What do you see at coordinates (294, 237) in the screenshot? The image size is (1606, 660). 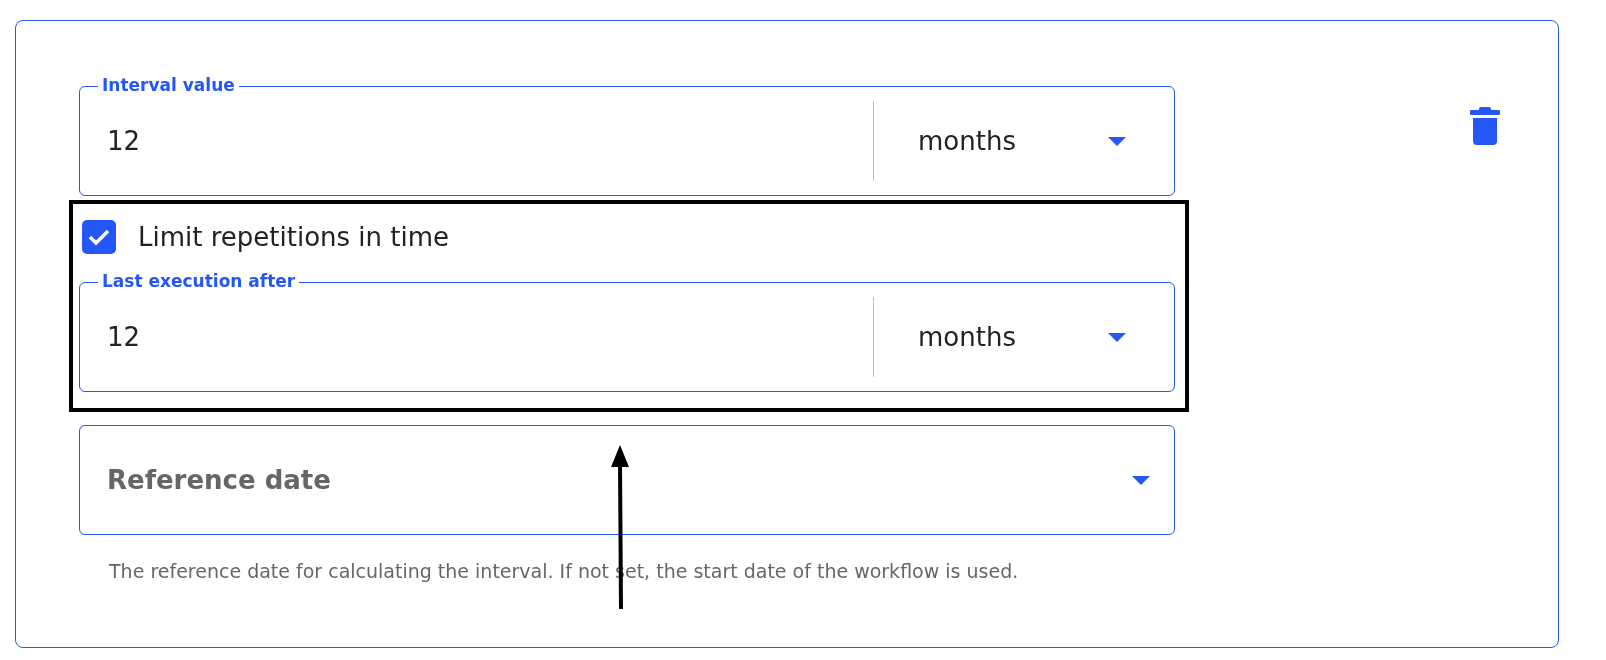 I see `checkbox-label: Limit repetitions in time` at bounding box center [294, 237].